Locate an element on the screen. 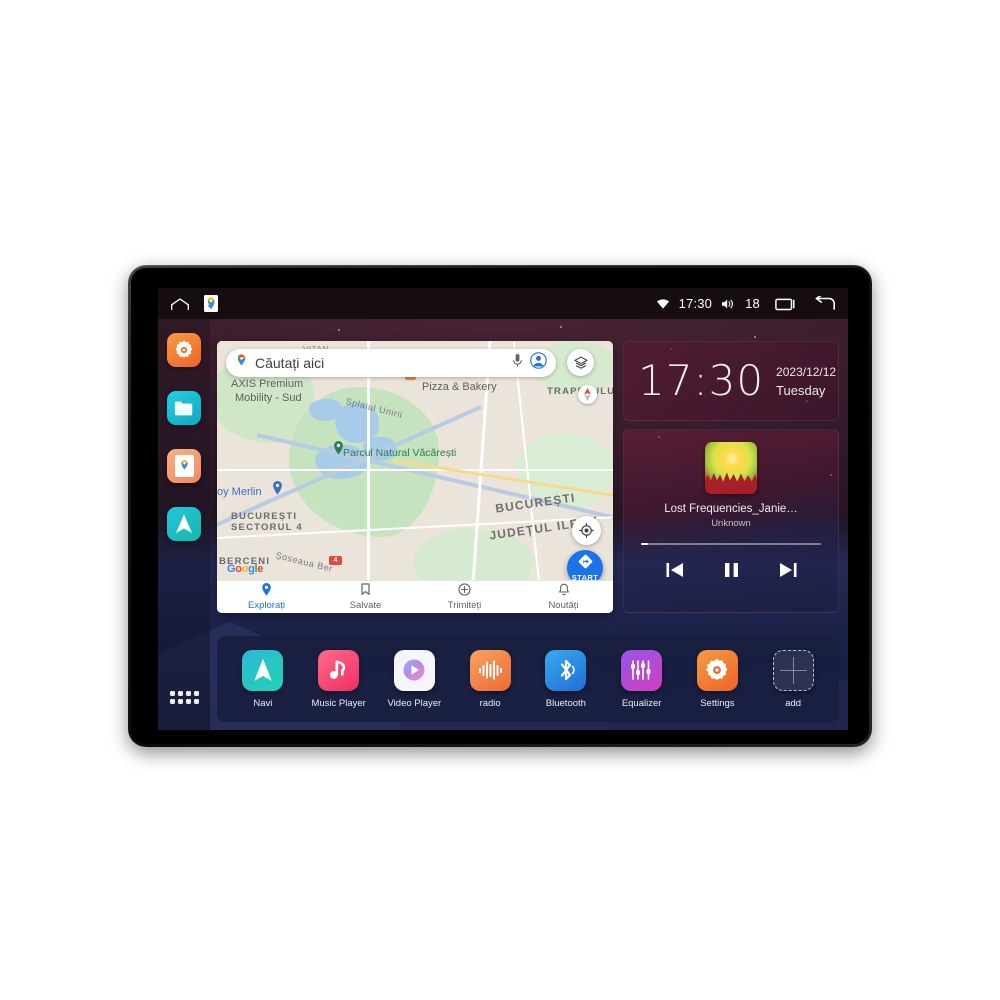 This screenshot has width=1000, height=1000. clock-date: 2023/12/12 is located at coordinates (806, 371).